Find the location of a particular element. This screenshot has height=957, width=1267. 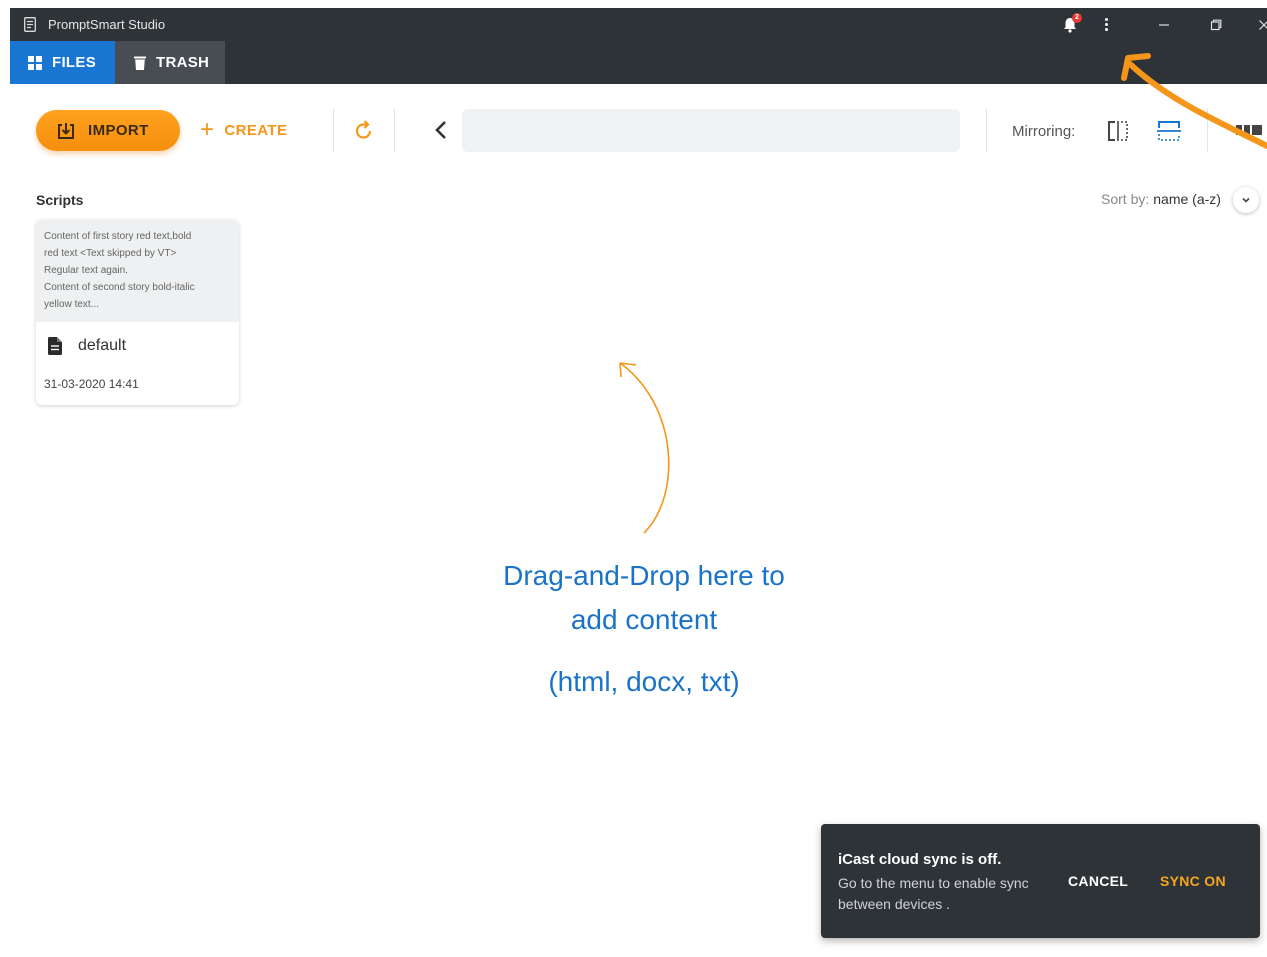

chevron-down-icon is located at coordinates (1246, 200).